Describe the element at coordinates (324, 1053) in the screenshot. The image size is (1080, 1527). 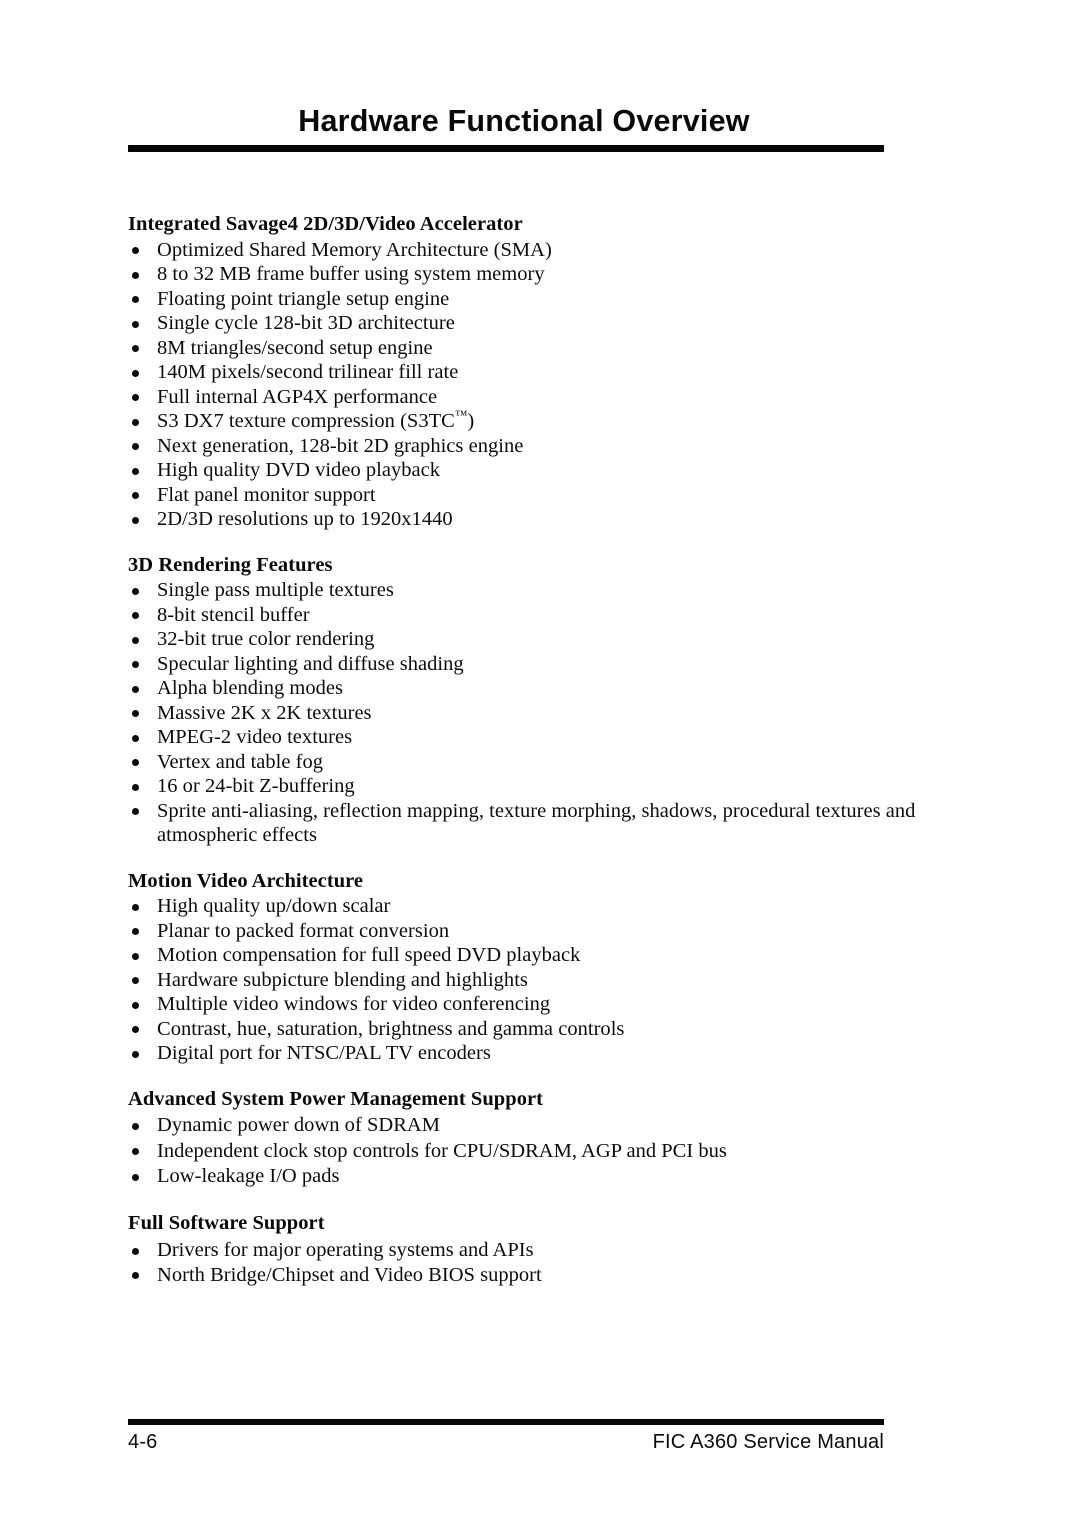
I see `list-item-label: Digital port for NTSC/PAL TV encoders` at that location.